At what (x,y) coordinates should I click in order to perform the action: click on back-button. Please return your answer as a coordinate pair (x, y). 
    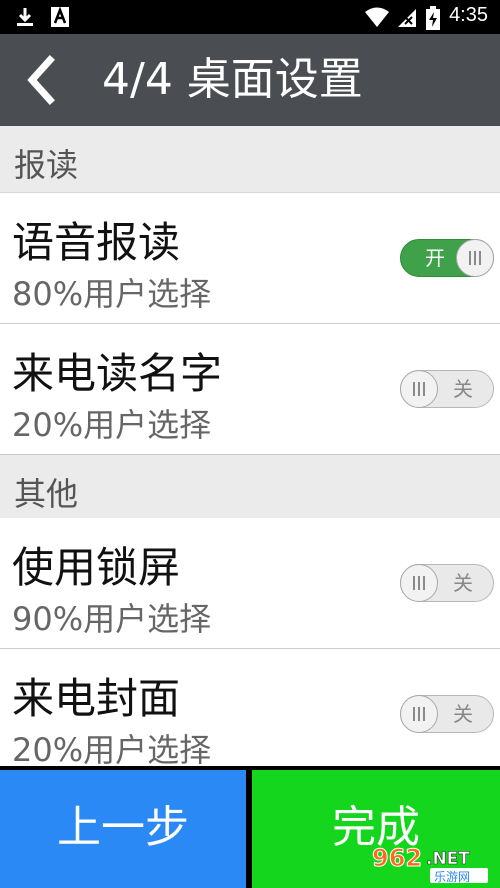
    Looking at the image, I should click on (43, 80).